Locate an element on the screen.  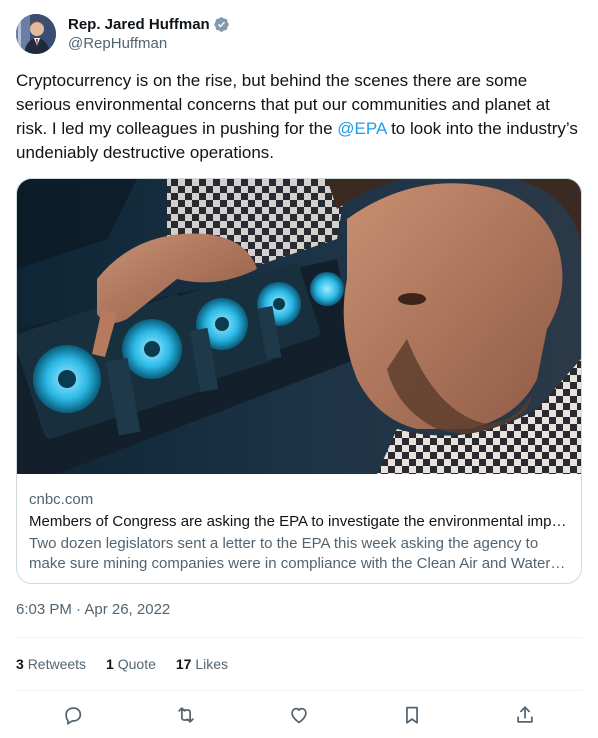
heart-icon is located at coordinates (299, 715).